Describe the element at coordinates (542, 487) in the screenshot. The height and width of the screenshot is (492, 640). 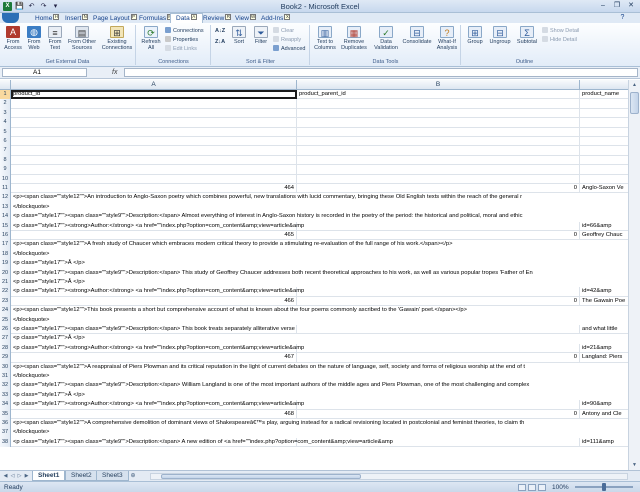
I see `page-break-view-button` at that location.